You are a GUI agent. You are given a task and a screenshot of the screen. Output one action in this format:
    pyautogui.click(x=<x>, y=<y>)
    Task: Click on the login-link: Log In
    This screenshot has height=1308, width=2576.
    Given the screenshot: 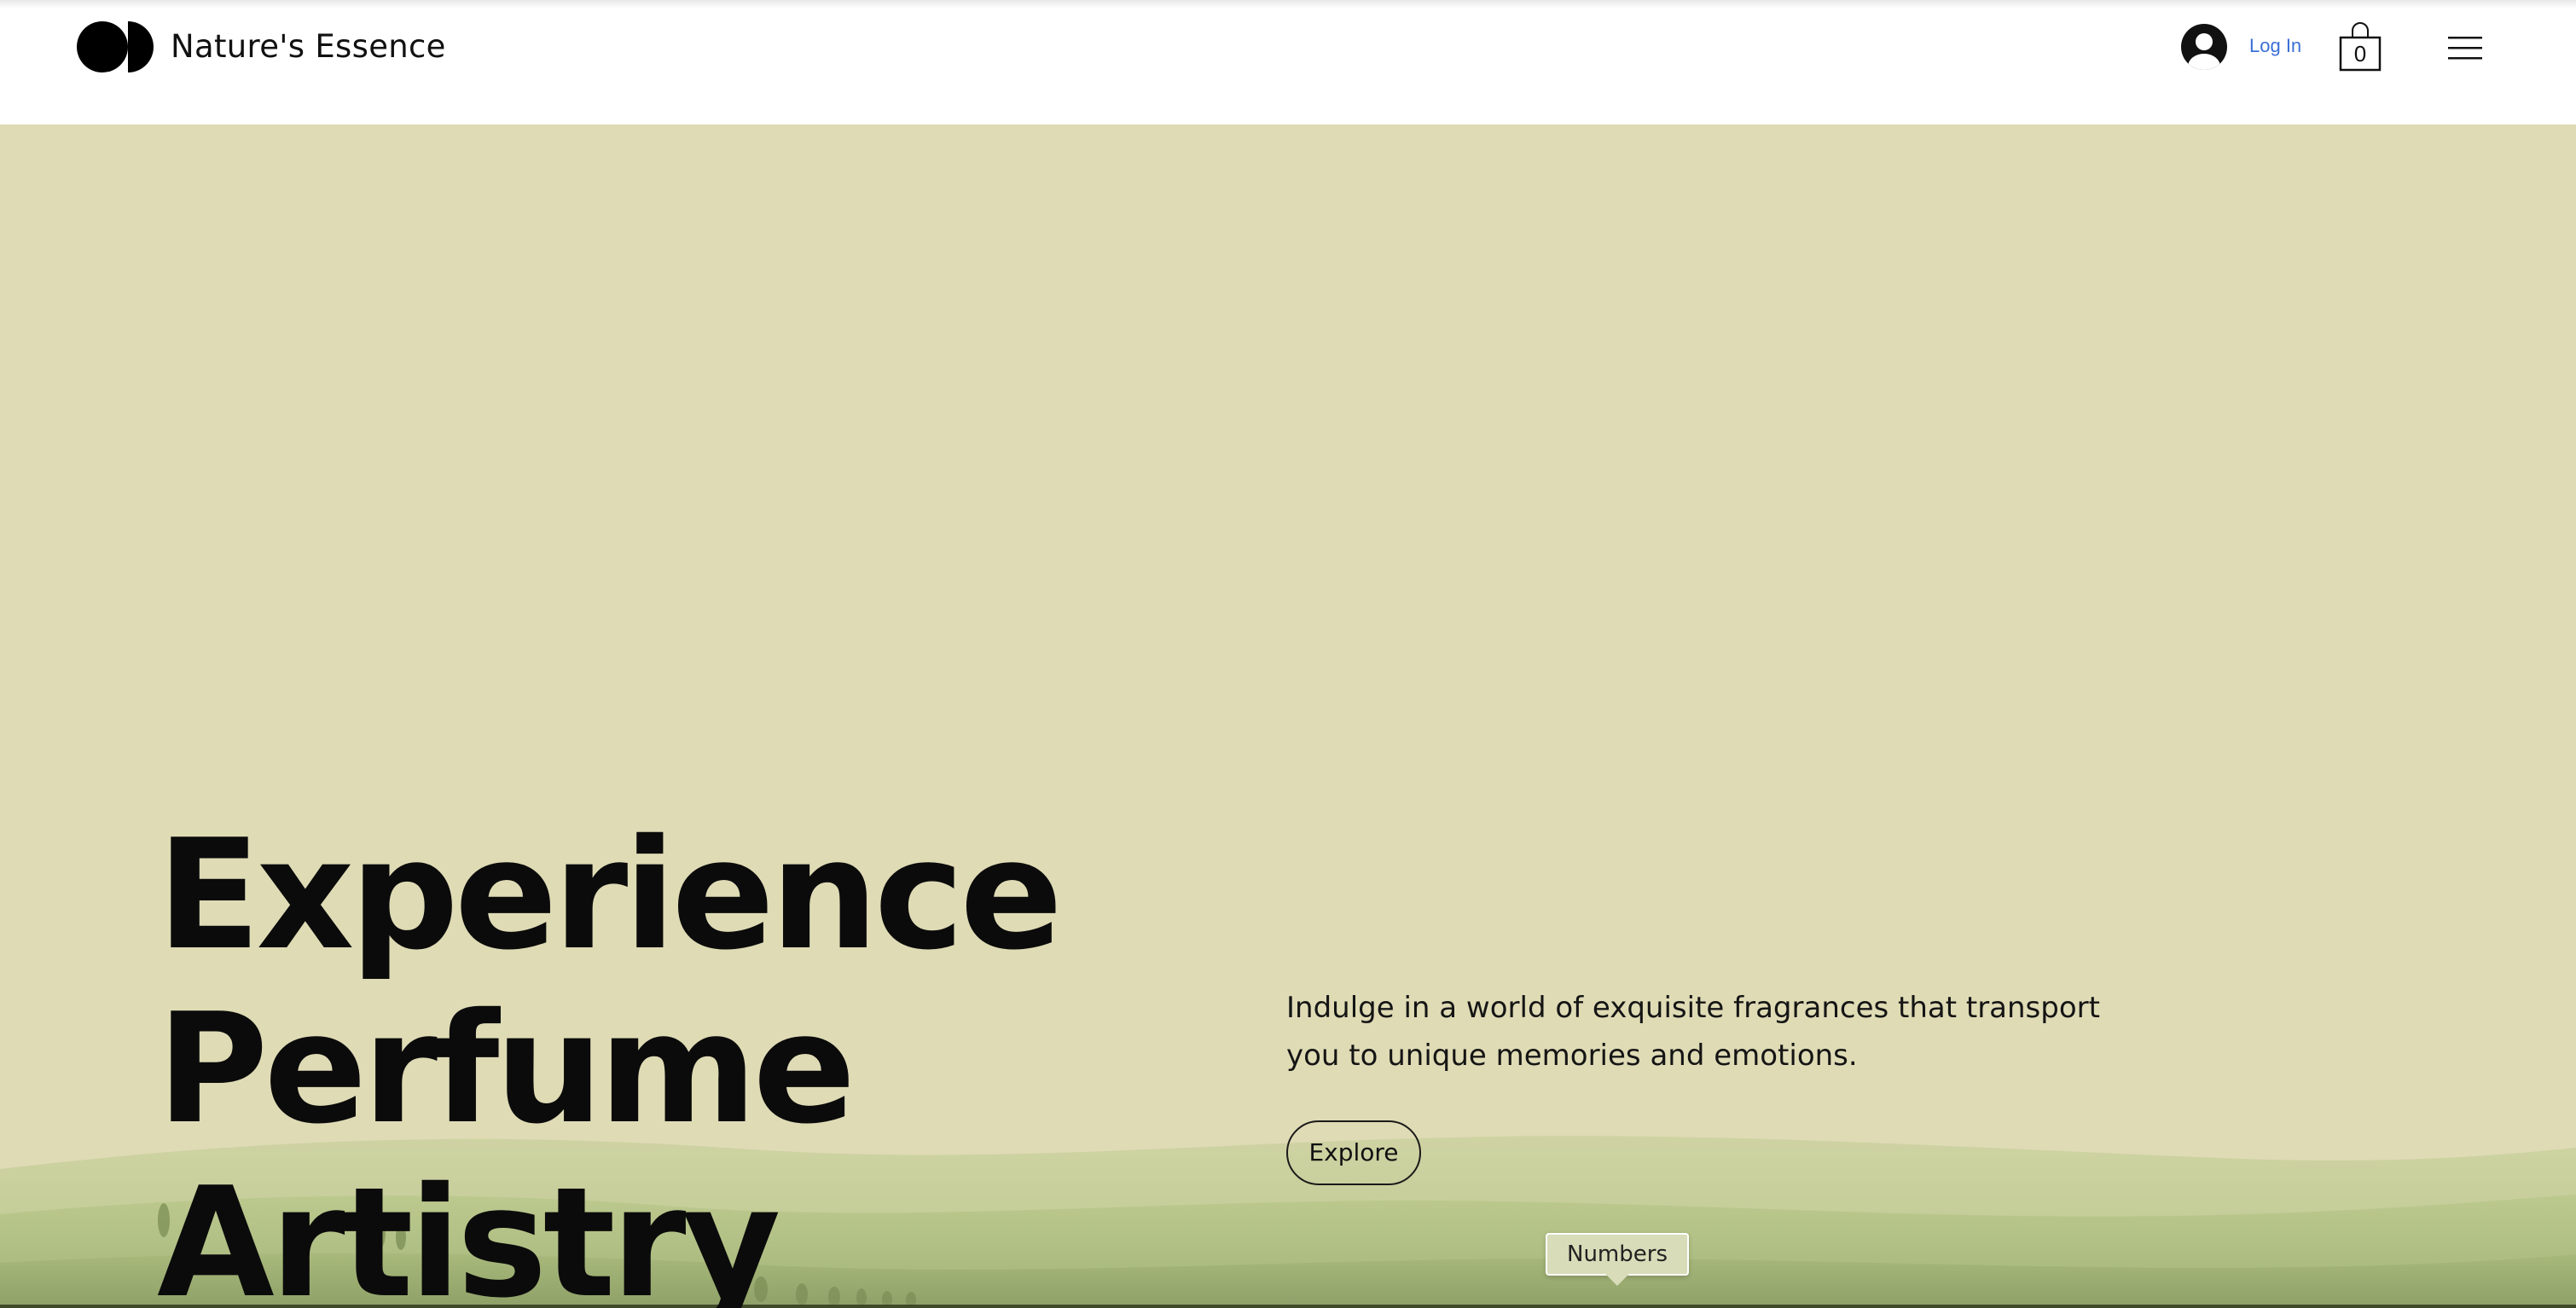 What is the action you would take?
    pyautogui.click(x=2275, y=46)
    